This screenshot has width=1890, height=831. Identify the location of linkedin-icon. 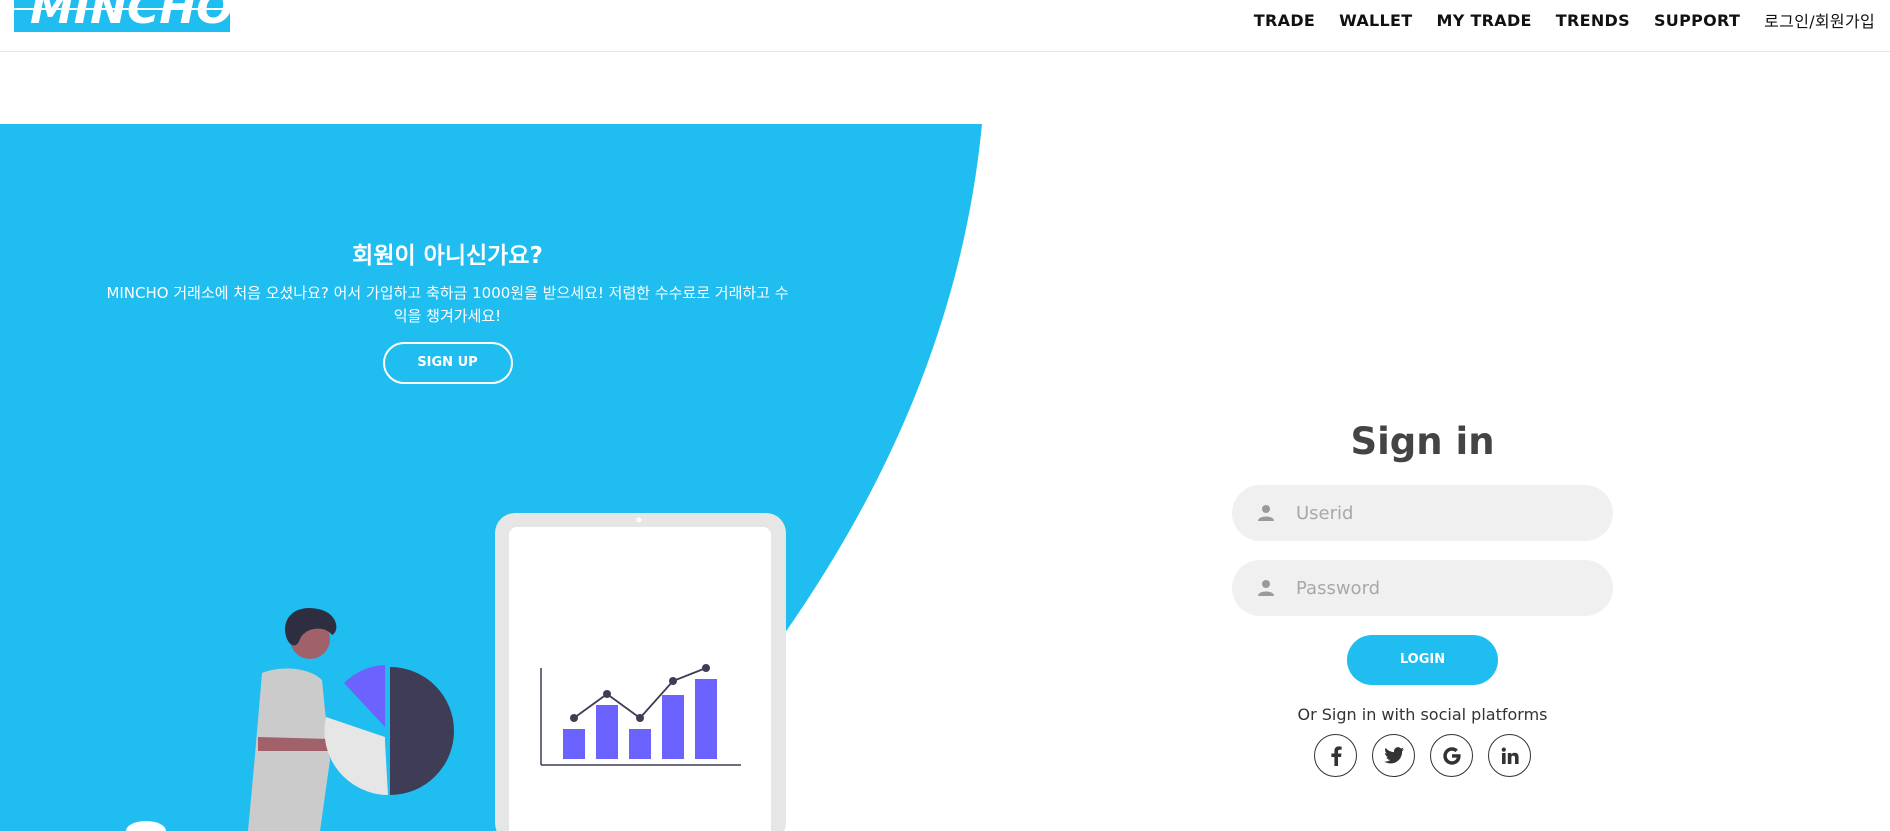
(1509, 755).